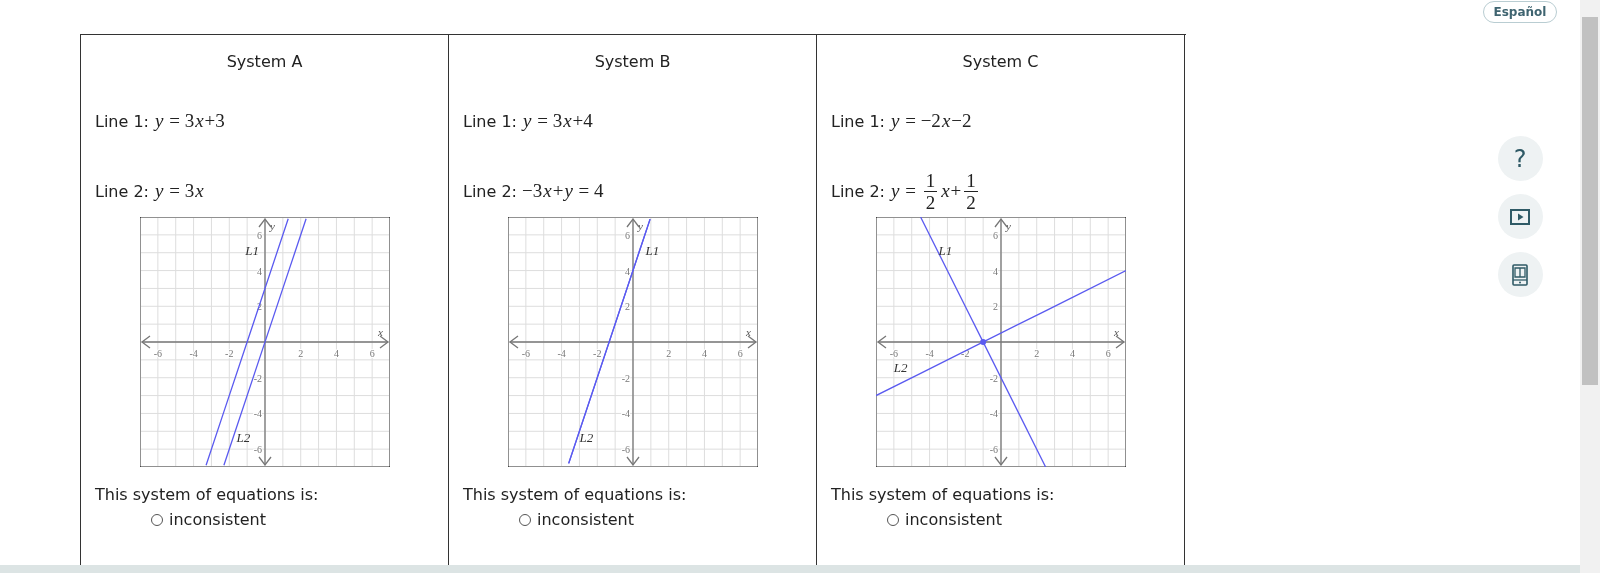  What do you see at coordinates (632, 61) in the screenshot?
I see `column-heading: System B` at bounding box center [632, 61].